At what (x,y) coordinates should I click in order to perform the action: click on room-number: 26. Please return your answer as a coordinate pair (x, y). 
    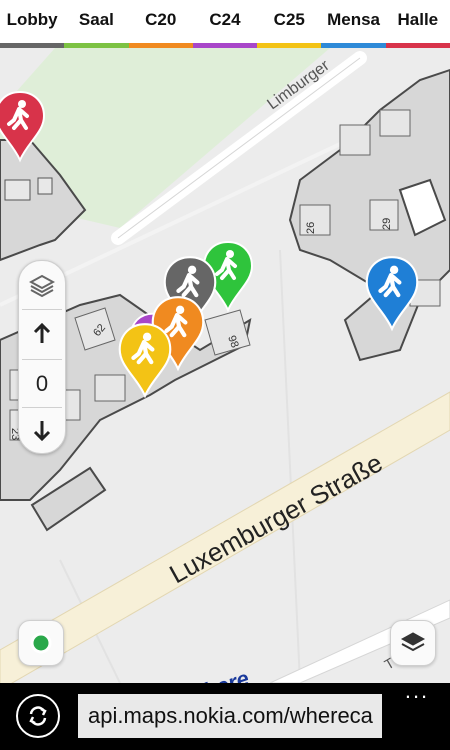
    Looking at the image, I should click on (311, 228).